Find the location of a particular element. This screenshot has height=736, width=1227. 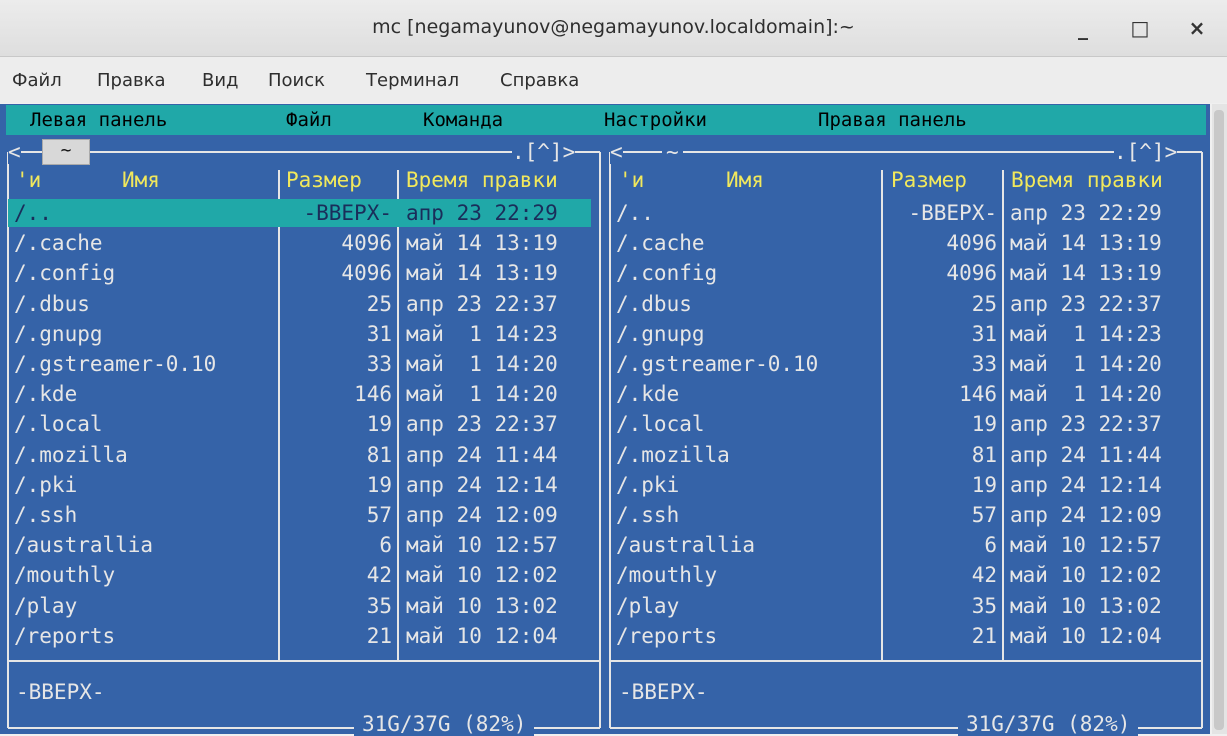

file-mtime: апр 24 11:44 is located at coordinates (1086, 454).